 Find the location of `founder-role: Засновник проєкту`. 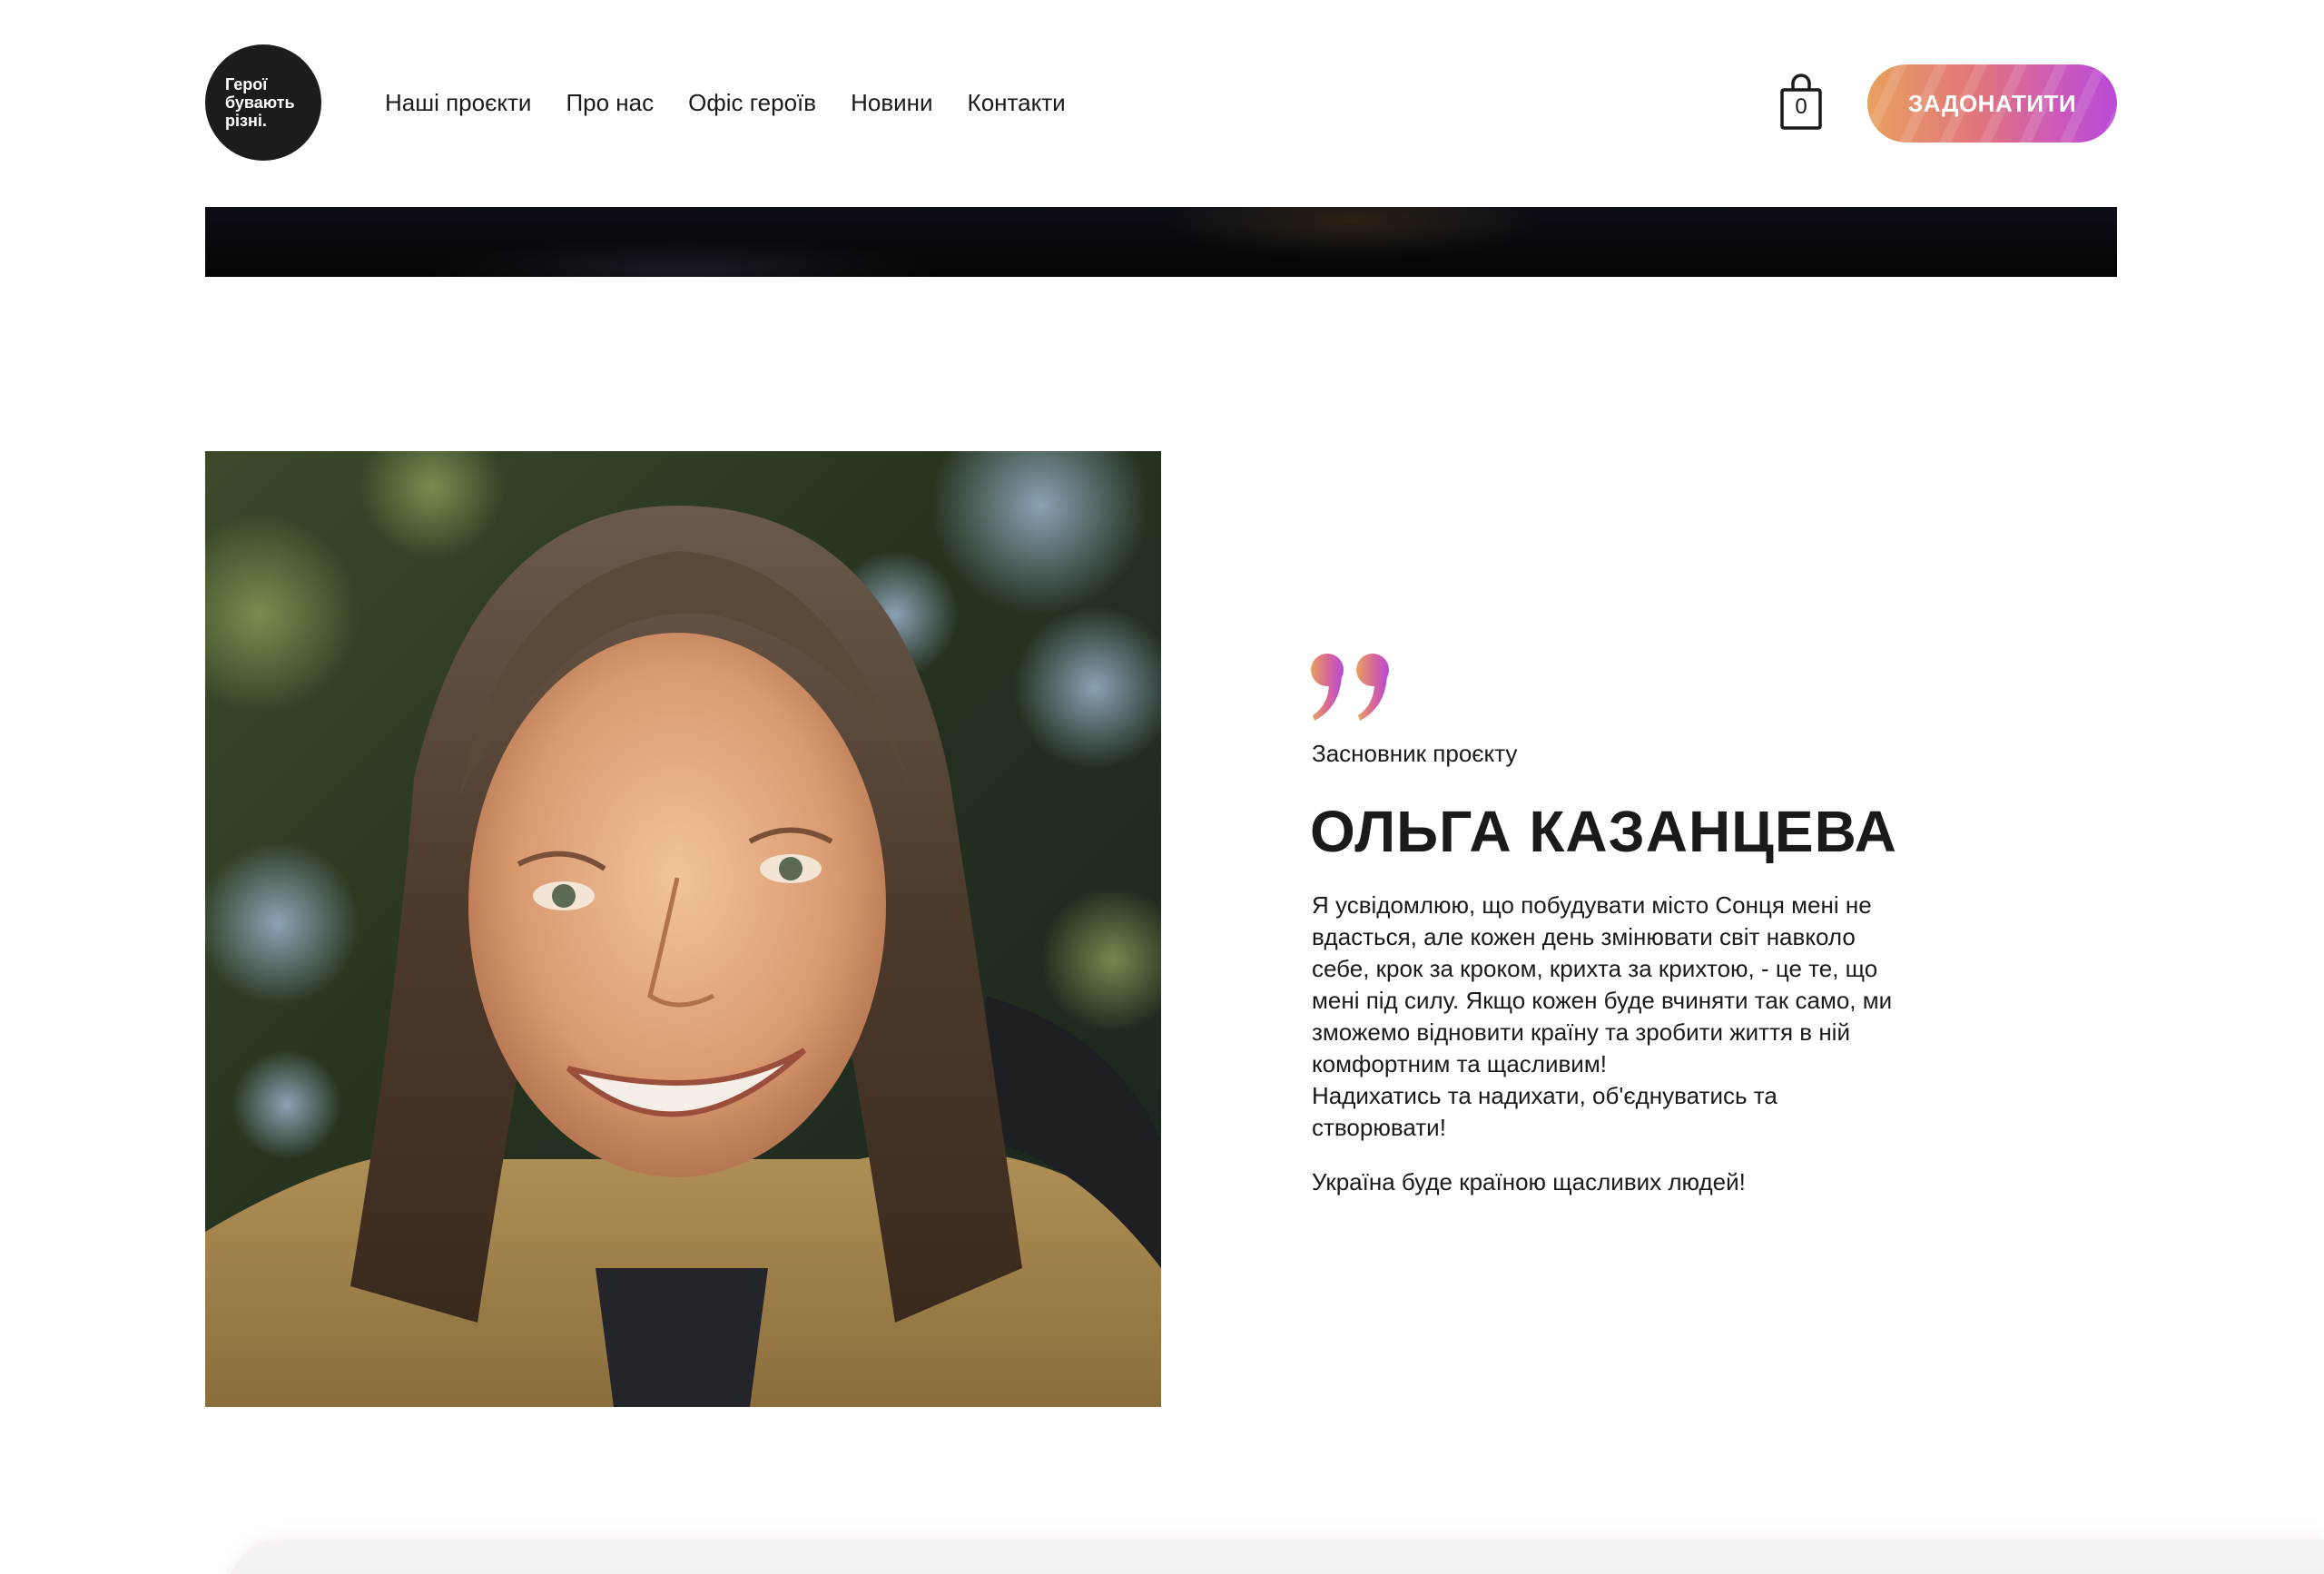

founder-role: Засновник проєкту is located at coordinates (1415, 753).